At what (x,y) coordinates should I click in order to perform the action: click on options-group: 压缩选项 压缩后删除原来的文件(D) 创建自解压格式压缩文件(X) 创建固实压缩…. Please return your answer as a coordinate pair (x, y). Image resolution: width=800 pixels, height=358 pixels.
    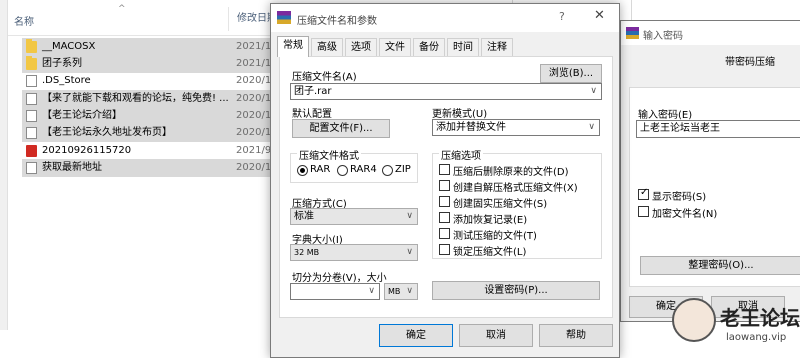
    Looking at the image, I should click on (517, 203).